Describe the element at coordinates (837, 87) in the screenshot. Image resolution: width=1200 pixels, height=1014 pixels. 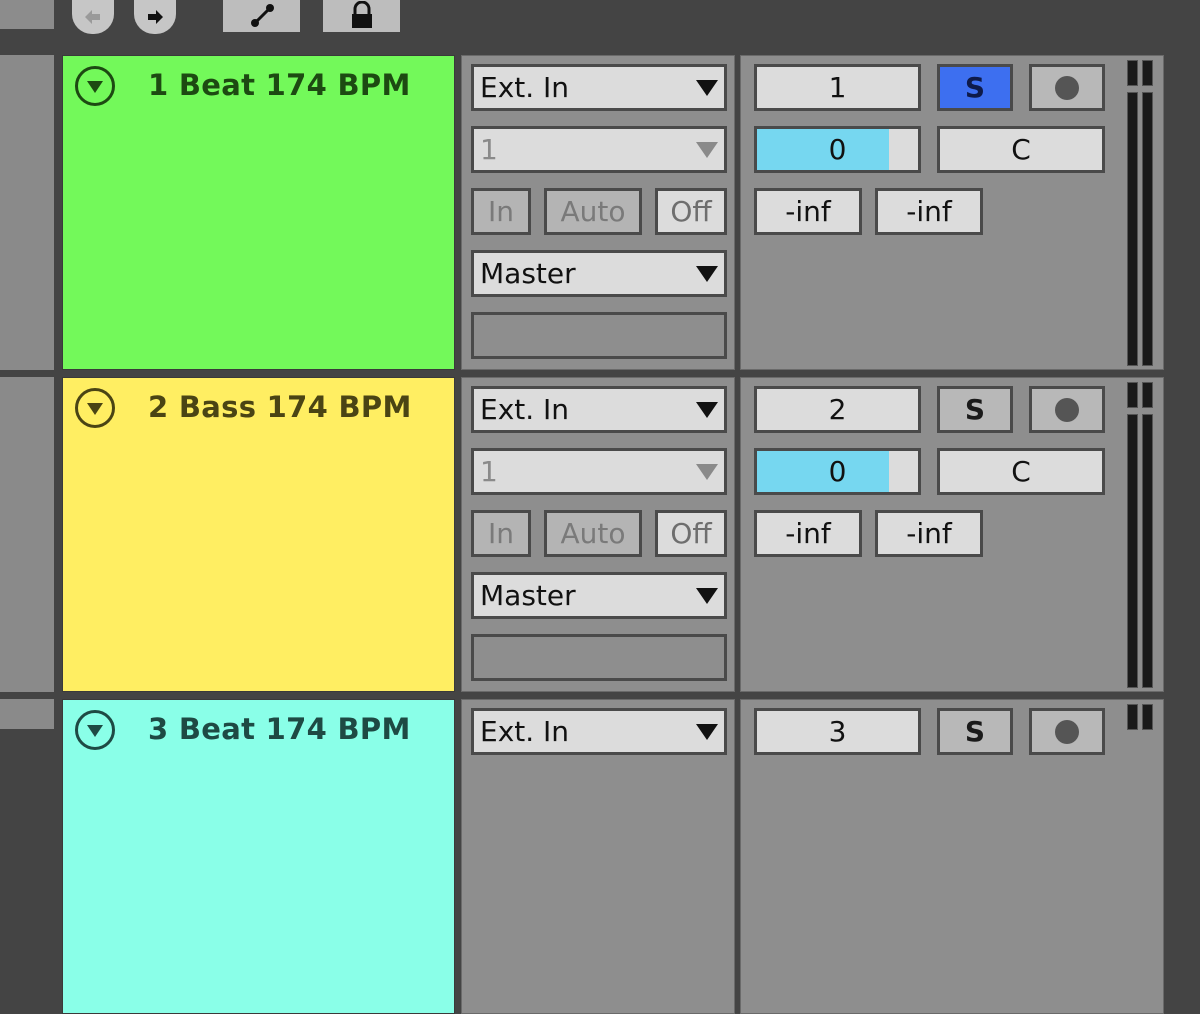
I see `track-activator-button: 1` at that location.